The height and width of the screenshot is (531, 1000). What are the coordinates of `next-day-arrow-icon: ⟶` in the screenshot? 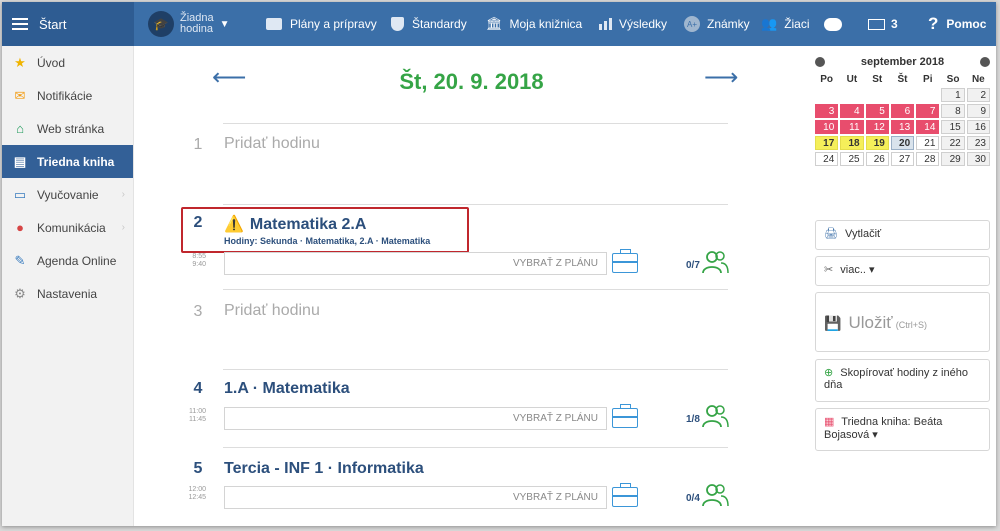 It's located at (721, 78).